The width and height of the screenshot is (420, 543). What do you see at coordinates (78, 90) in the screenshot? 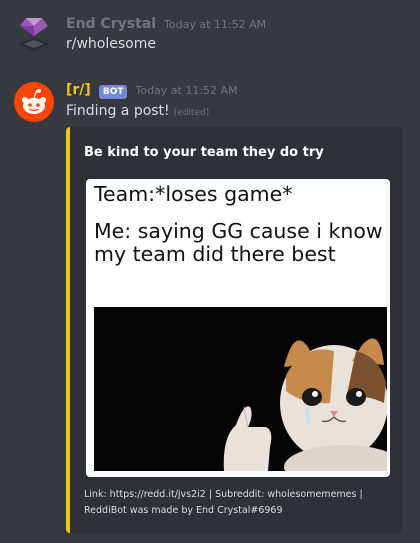
I see `username: [r/]` at bounding box center [78, 90].